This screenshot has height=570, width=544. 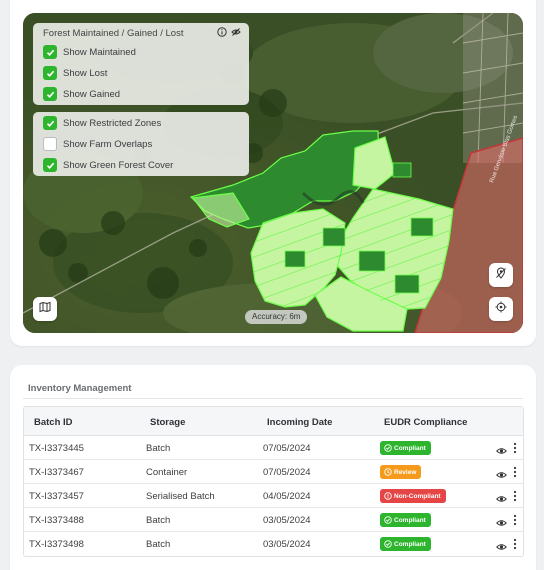 What do you see at coordinates (167, 472) in the screenshot?
I see `storage-cell: Container` at bounding box center [167, 472].